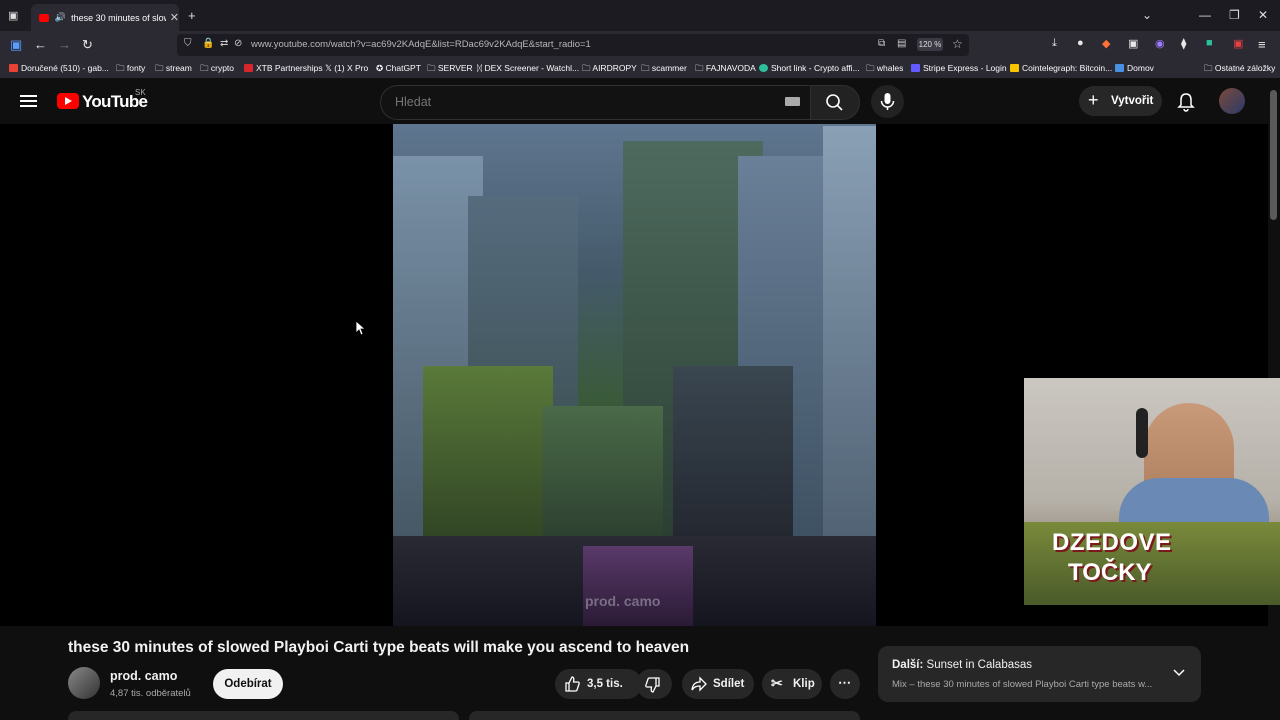  What do you see at coordinates (150, 693) in the screenshot?
I see `subscriber-count: 4,87 tis. odběratelů` at bounding box center [150, 693].